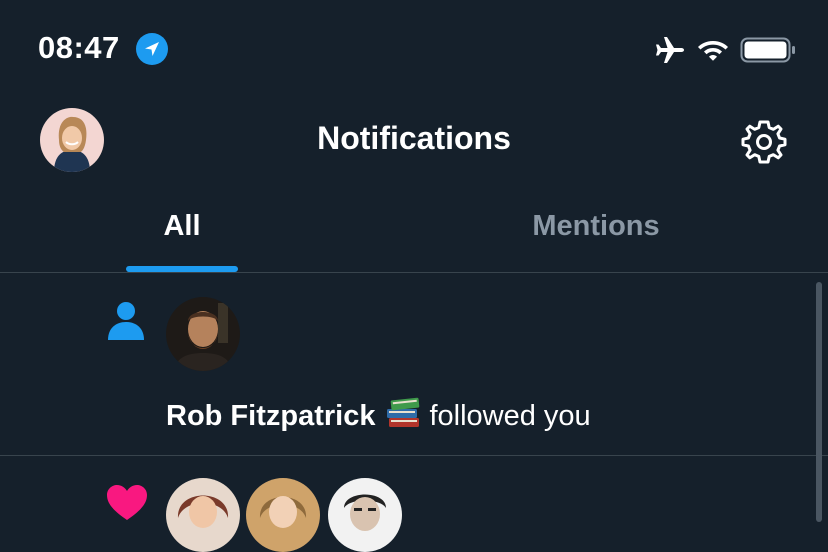 The height and width of the screenshot is (552, 828). Describe the element at coordinates (670, 50) in the screenshot. I see `airplane-icon` at that location.